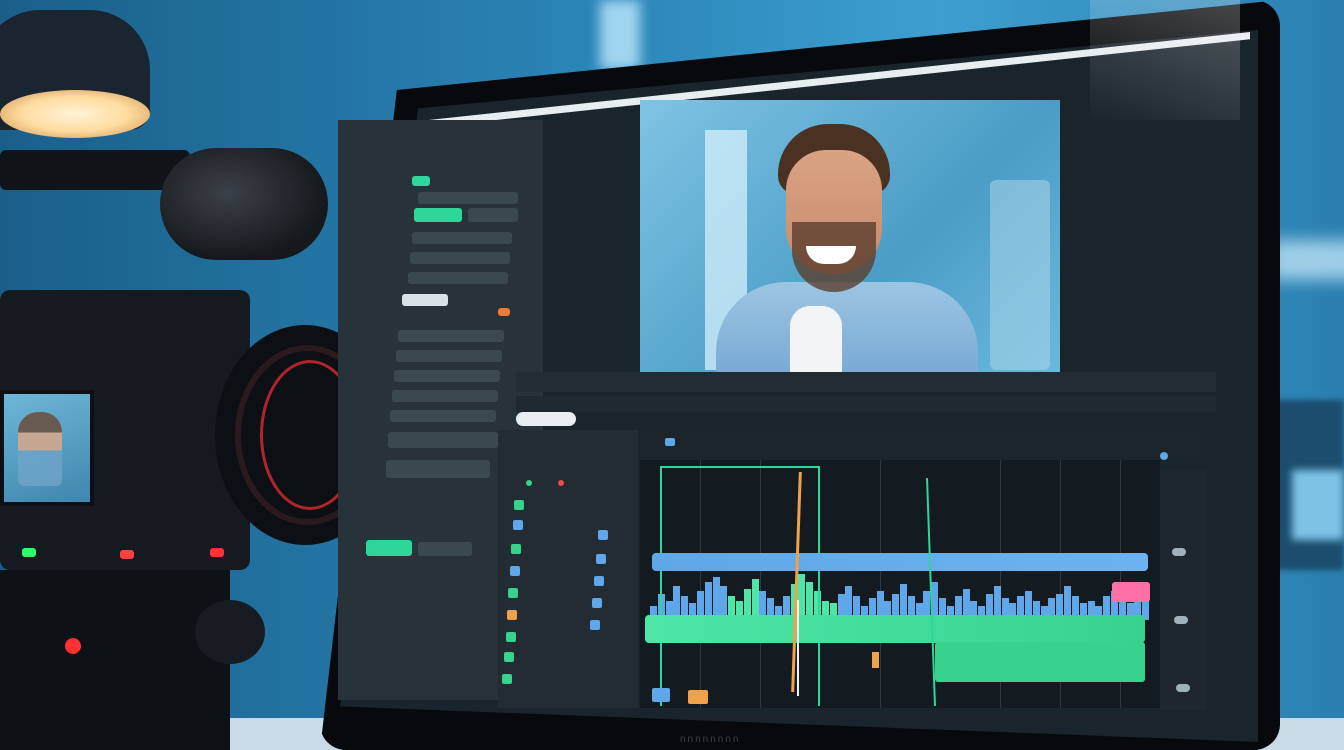 The width and height of the screenshot is (1344, 750). Describe the element at coordinates (389, 548) in the screenshot. I see `panel-green-button` at that location.